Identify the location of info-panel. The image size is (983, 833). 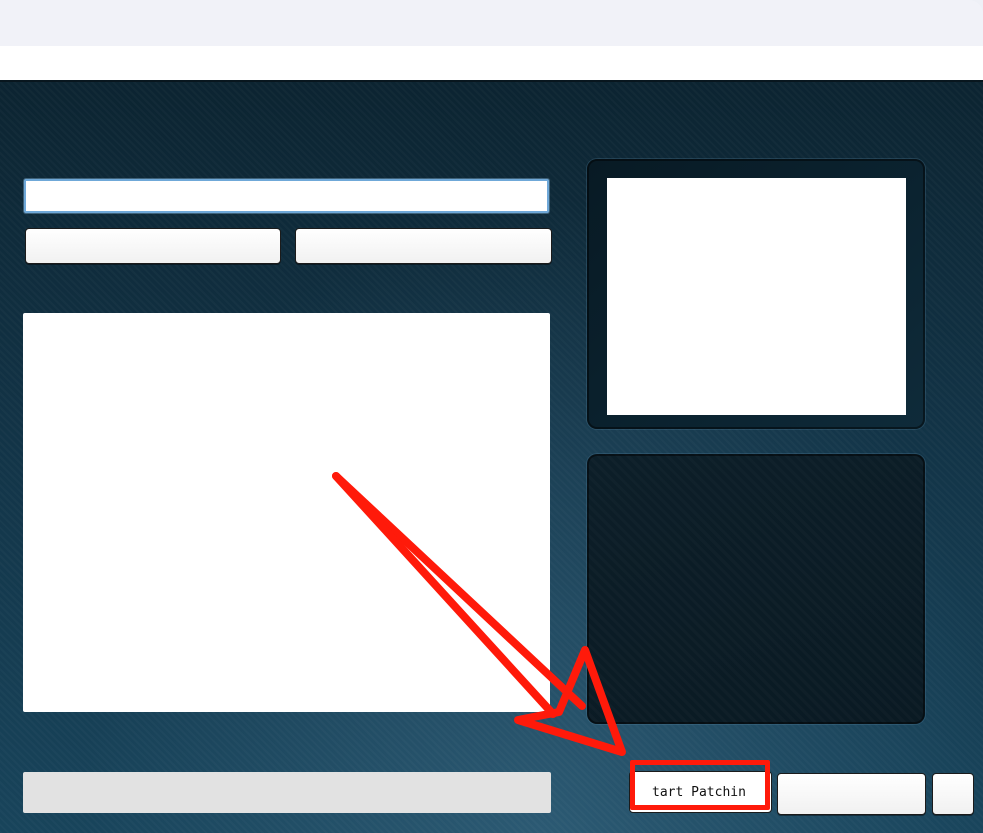
(756, 589).